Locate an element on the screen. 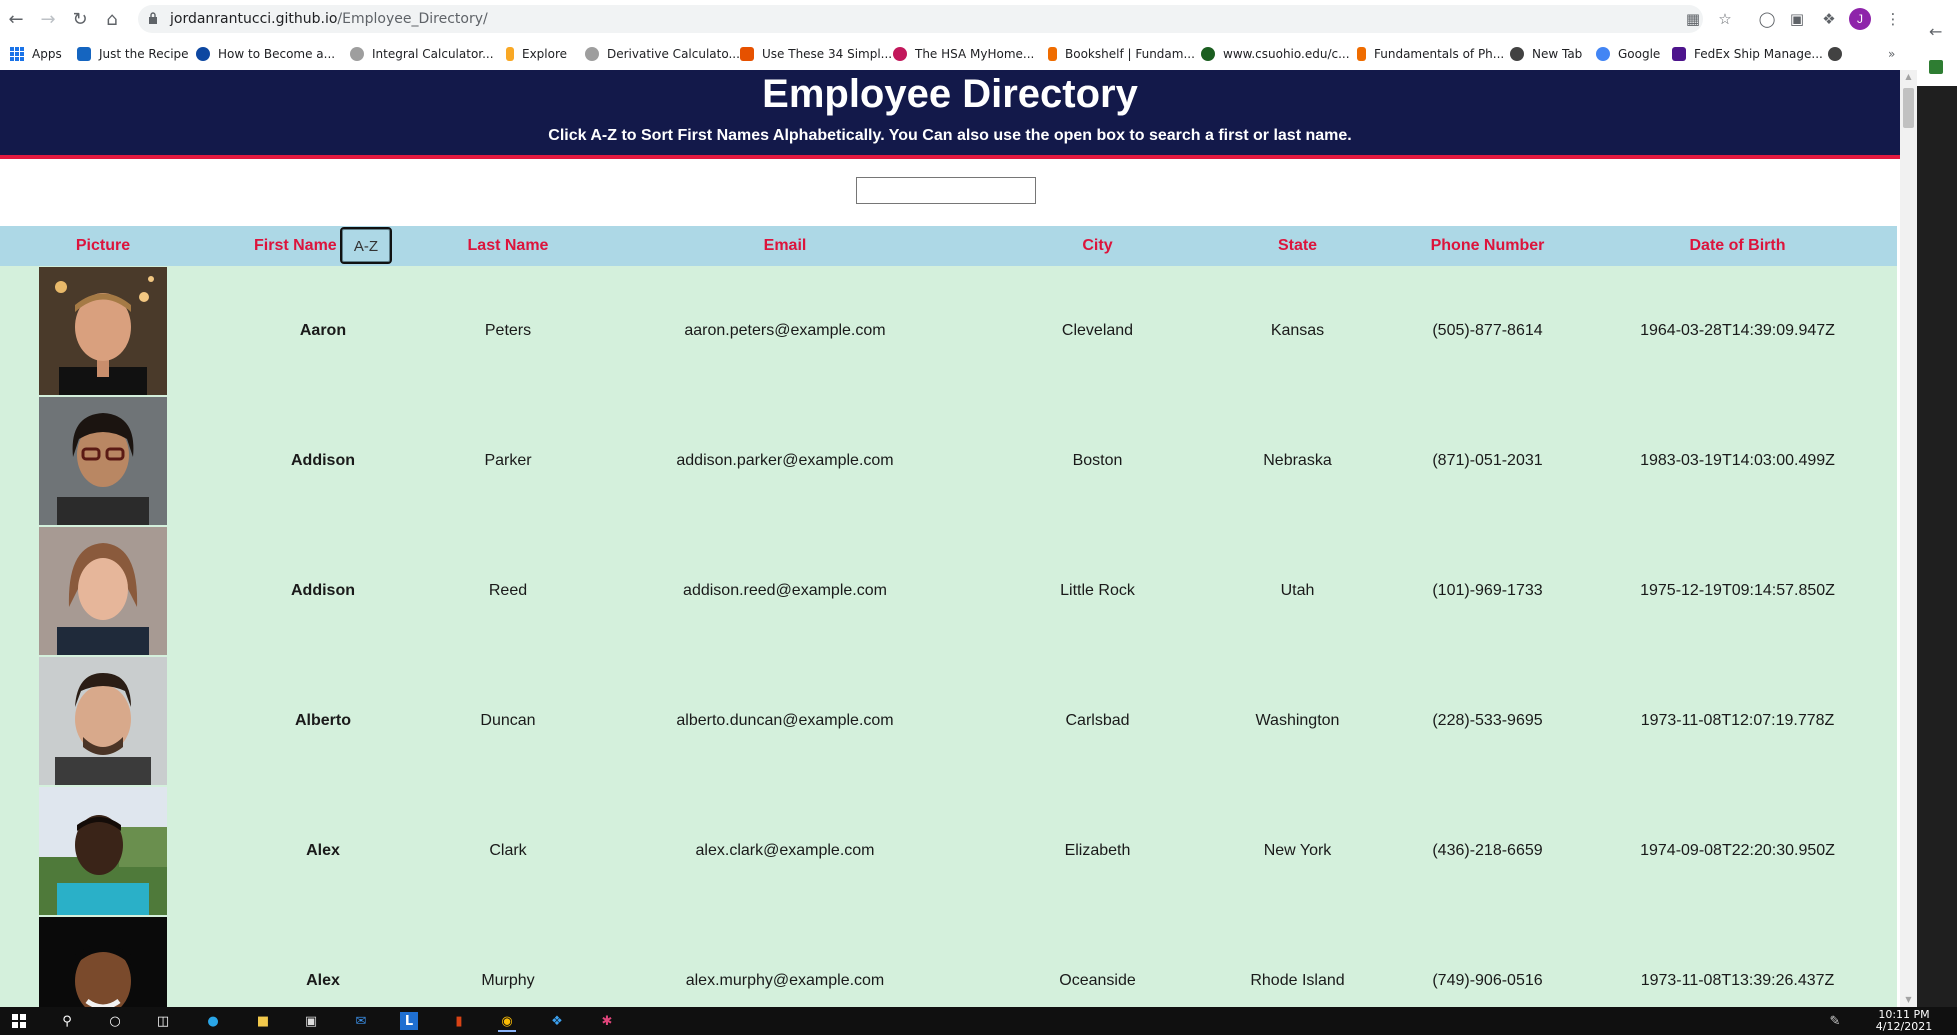  kebab-menu-icon: ⋮ is located at coordinates (1893, 19).